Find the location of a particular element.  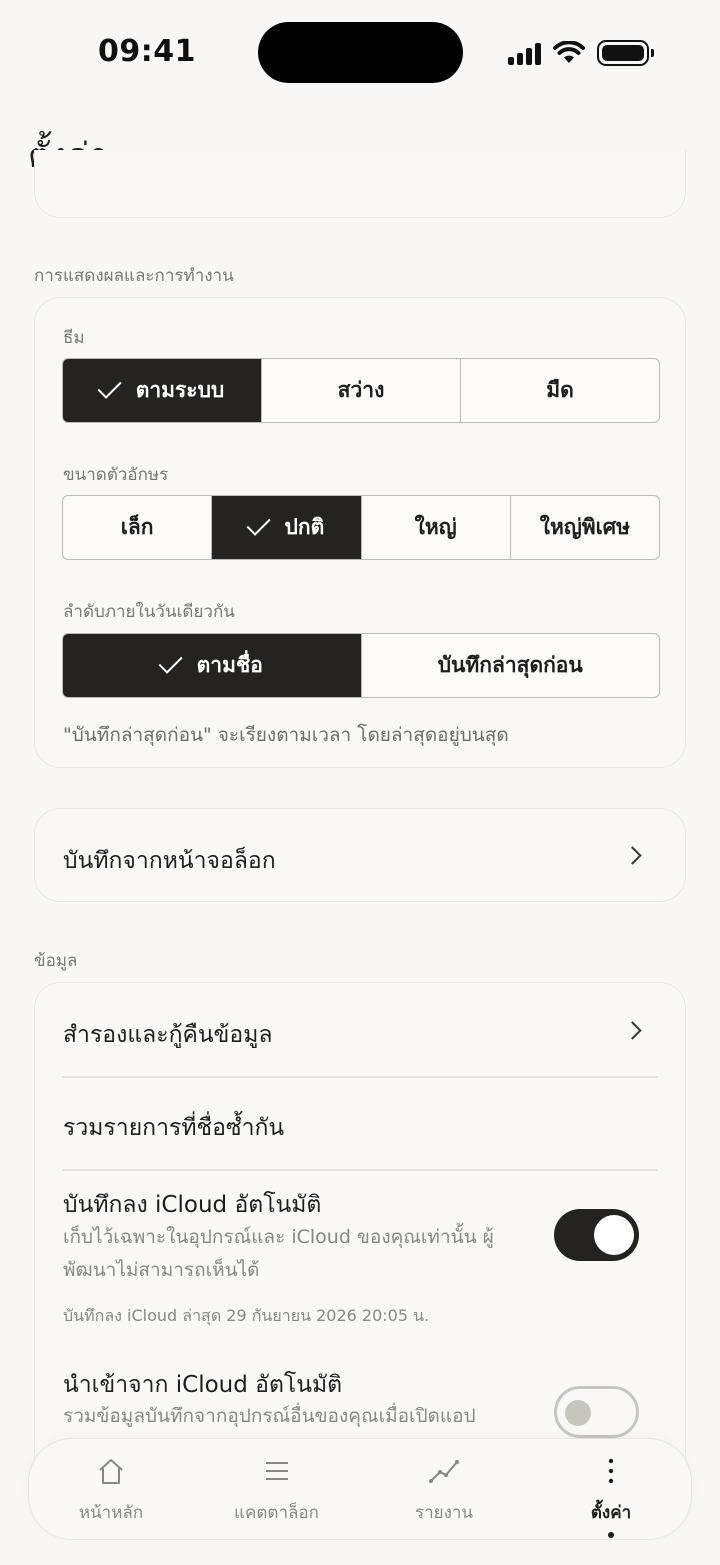

cellular-signal-icon is located at coordinates (524, 53).